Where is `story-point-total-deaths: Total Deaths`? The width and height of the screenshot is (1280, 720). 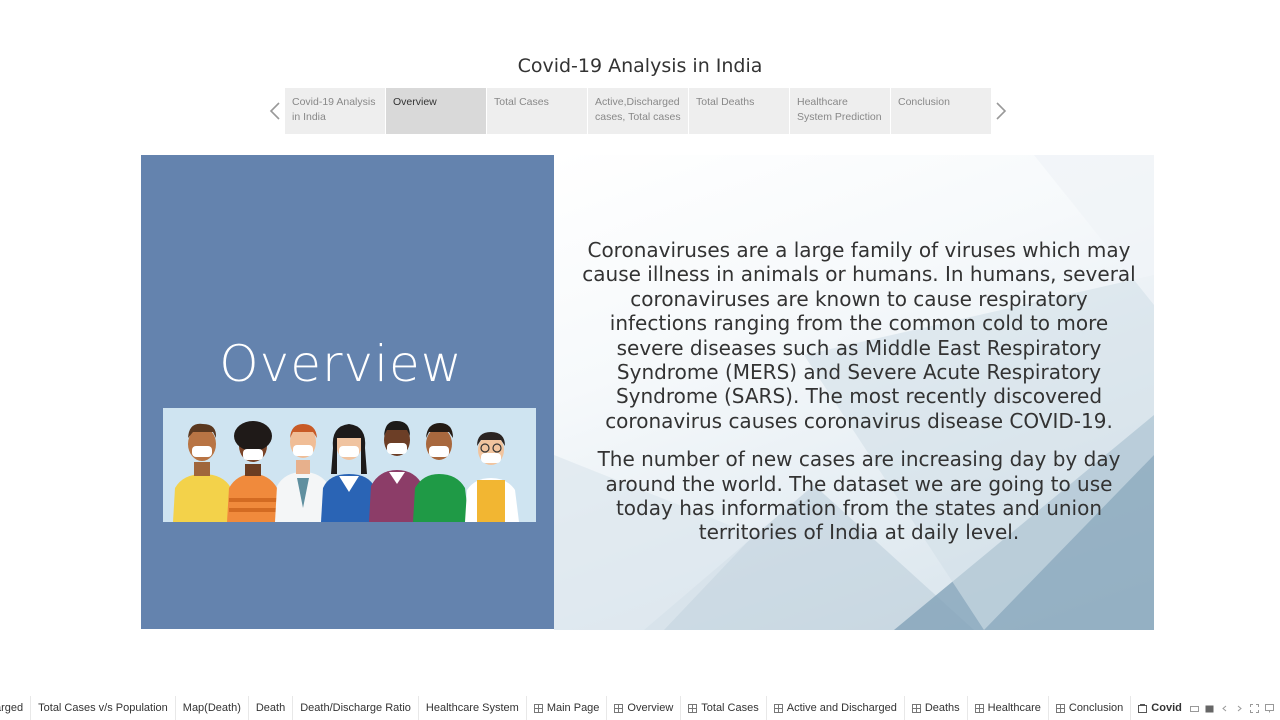 story-point-total-deaths: Total Deaths is located at coordinates (739, 111).